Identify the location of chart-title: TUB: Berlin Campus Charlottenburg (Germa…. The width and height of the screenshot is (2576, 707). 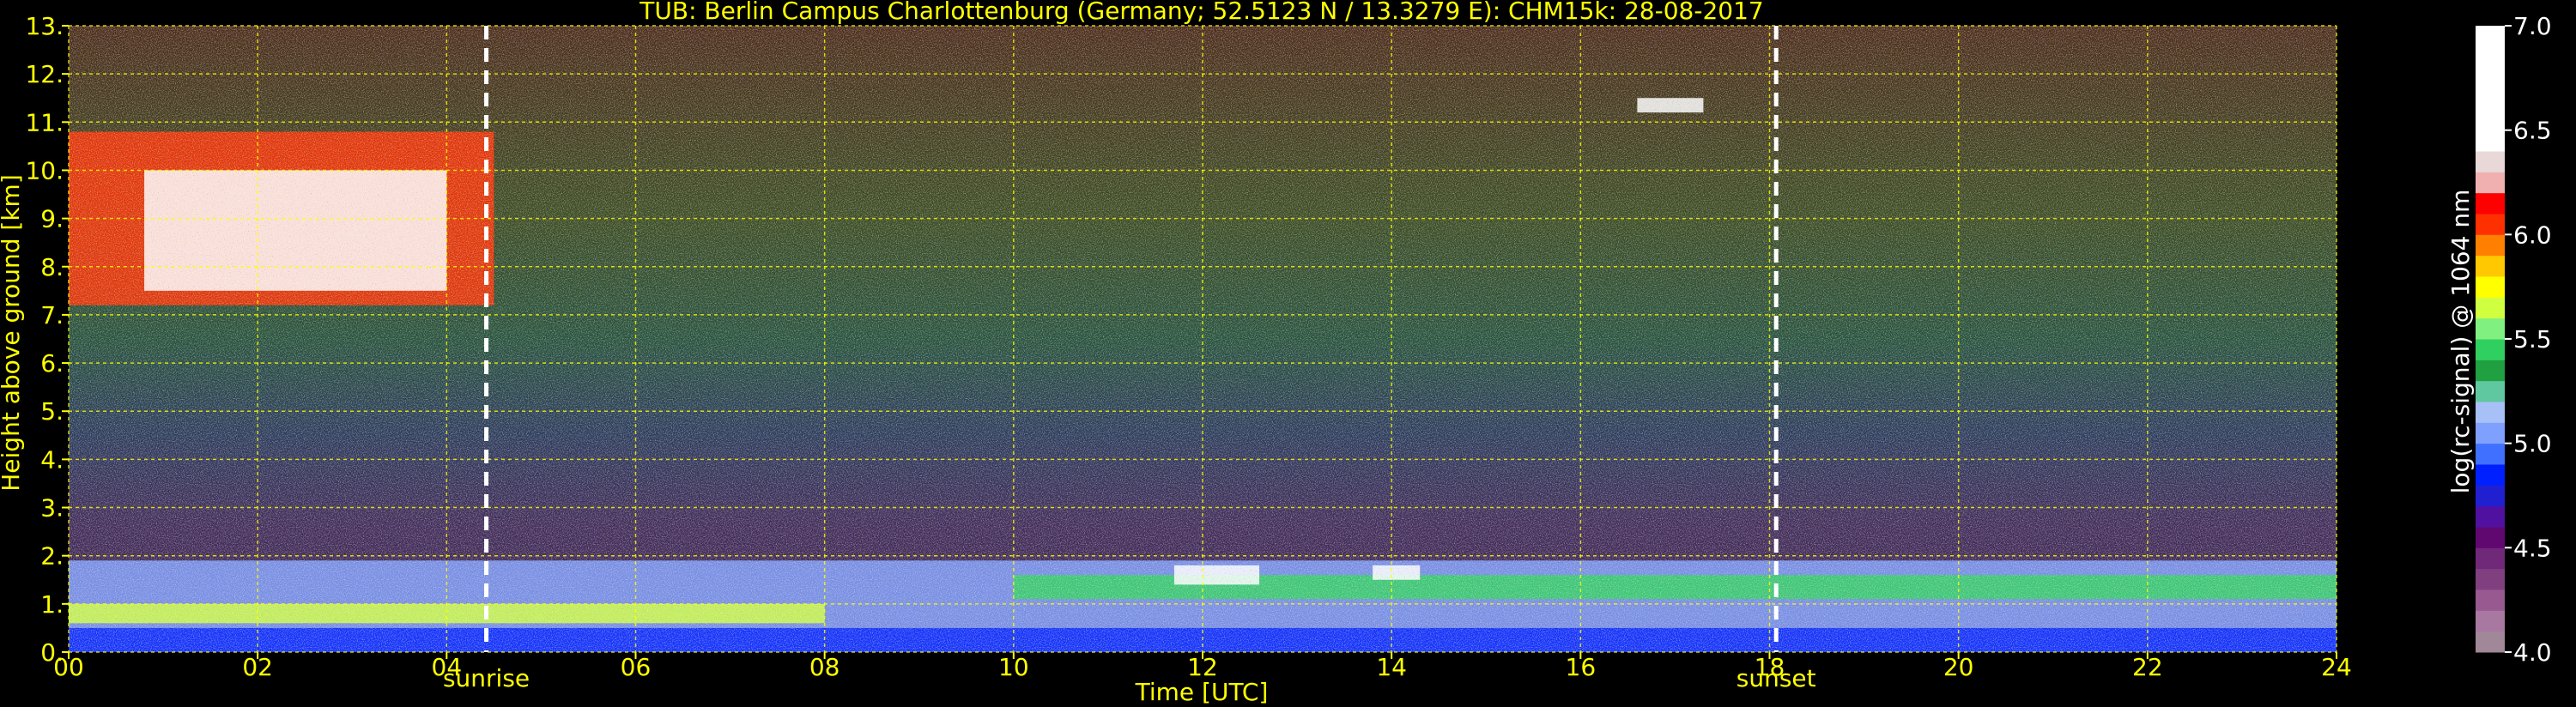
(1201, 12).